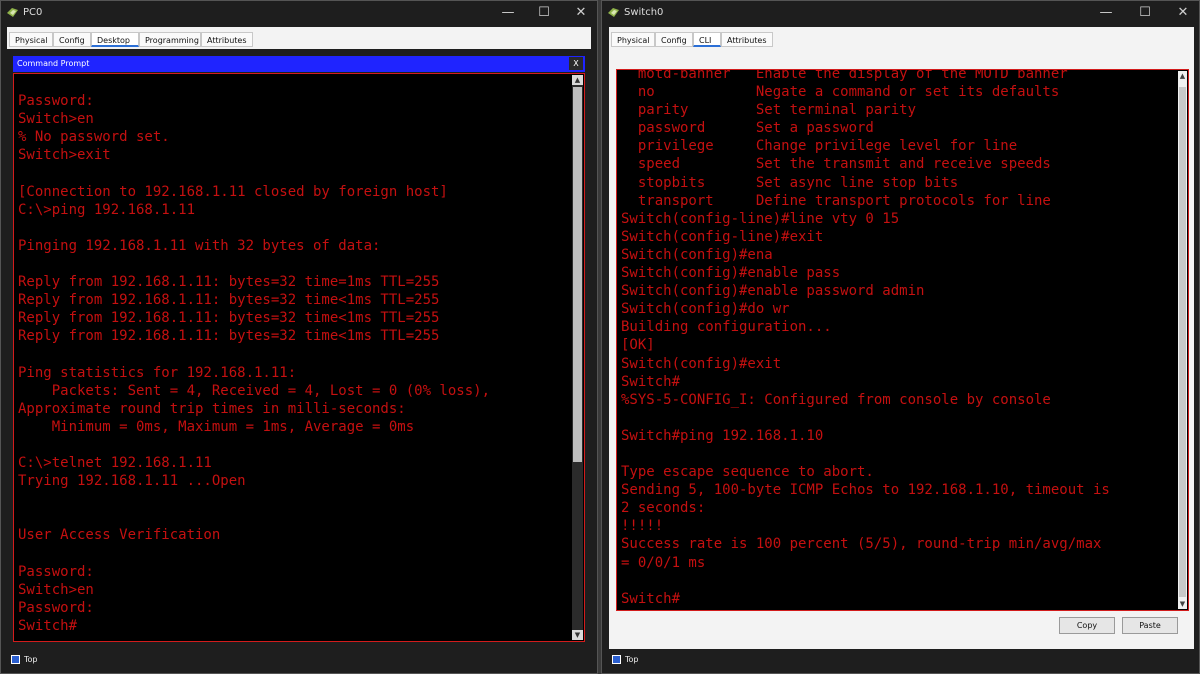 Image resolution: width=1200 pixels, height=674 pixels. I want to click on tab-desktop: Desktop, so click(115, 39).